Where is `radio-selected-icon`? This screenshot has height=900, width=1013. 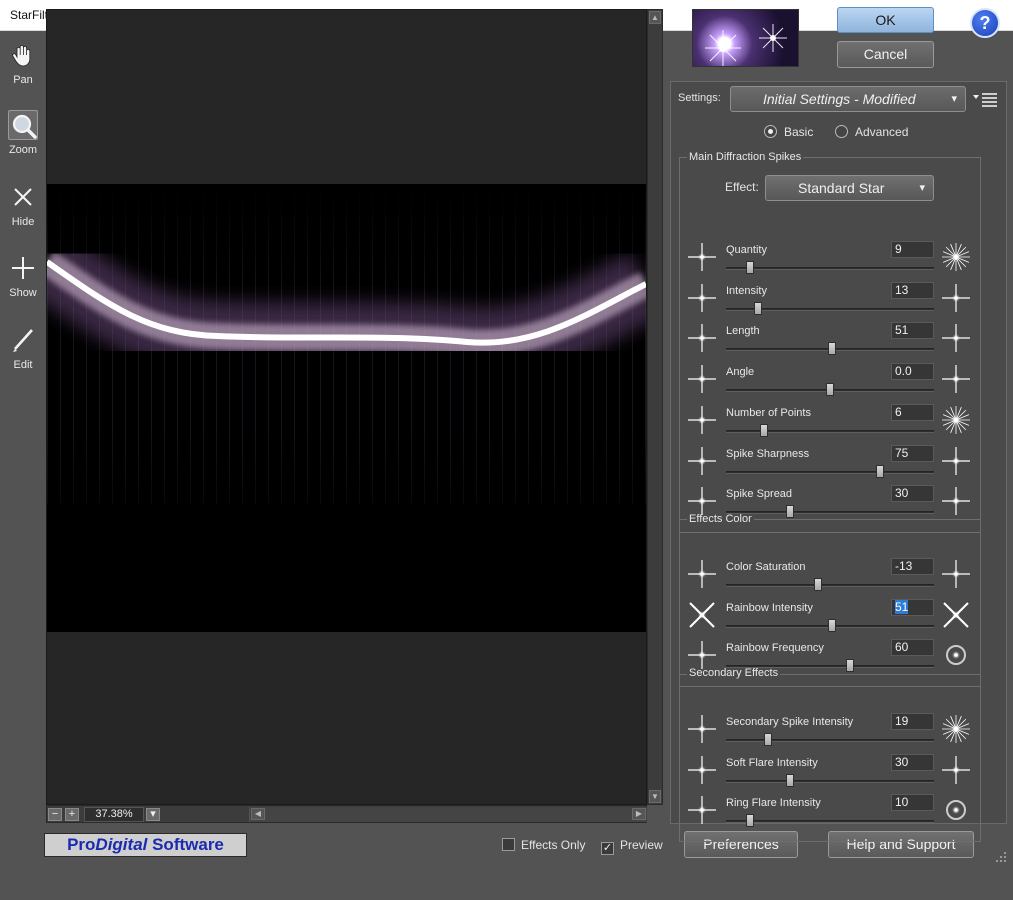
radio-selected-icon is located at coordinates (770, 131).